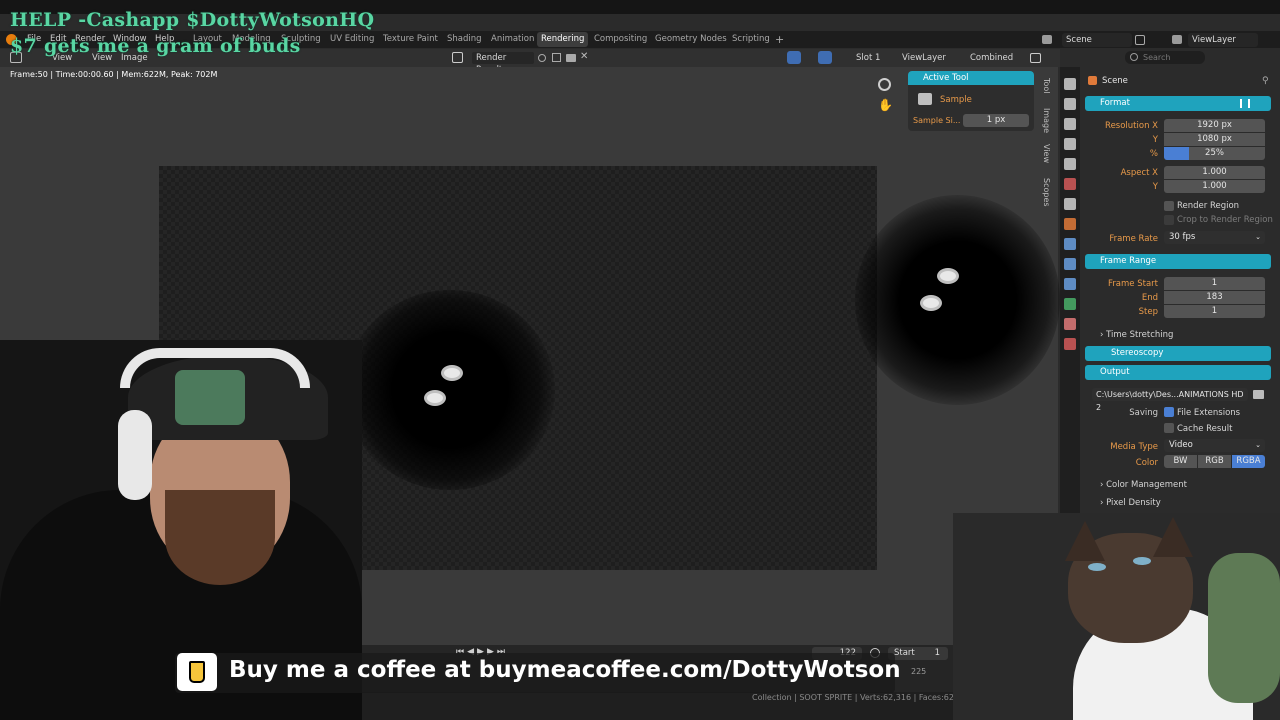 The height and width of the screenshot is (720, 1280). I want to click on close-icon: ✕, so click(584, 56).